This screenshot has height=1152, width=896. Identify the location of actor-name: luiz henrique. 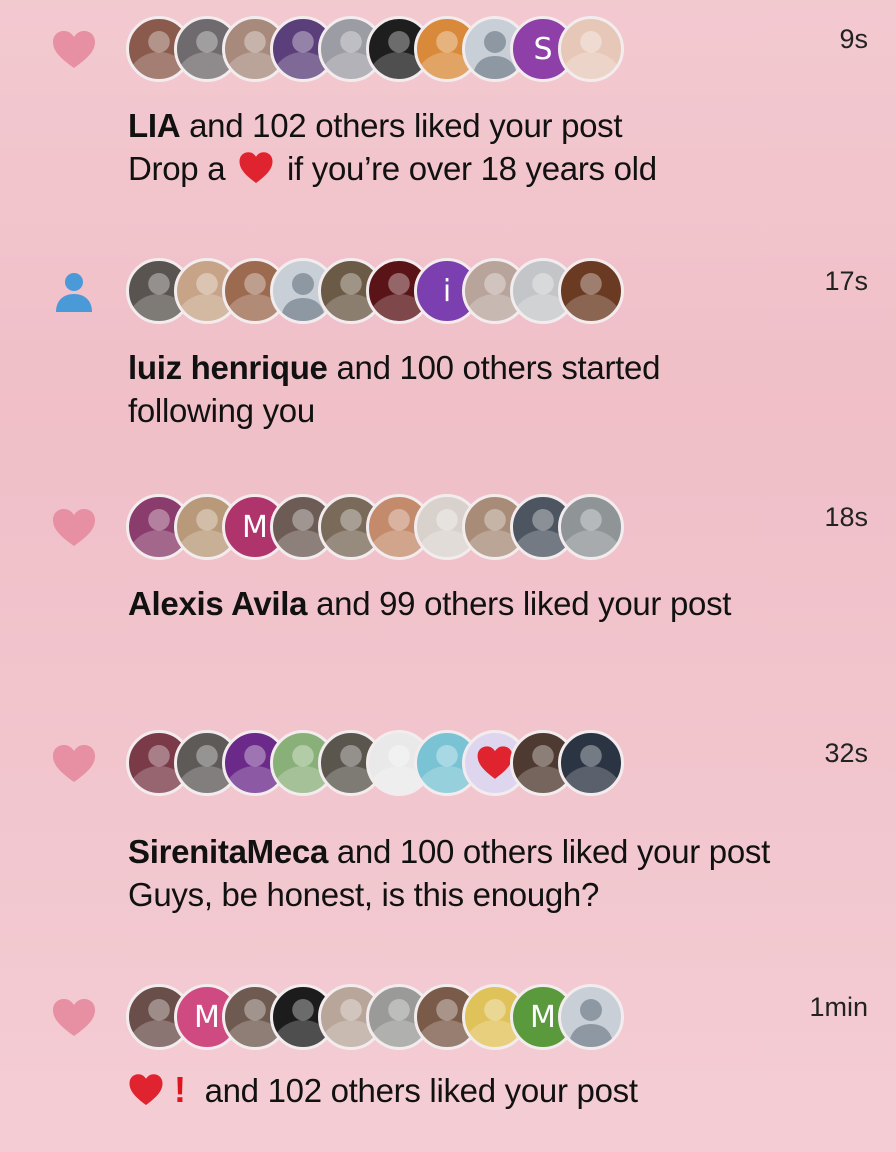
(228, 367).